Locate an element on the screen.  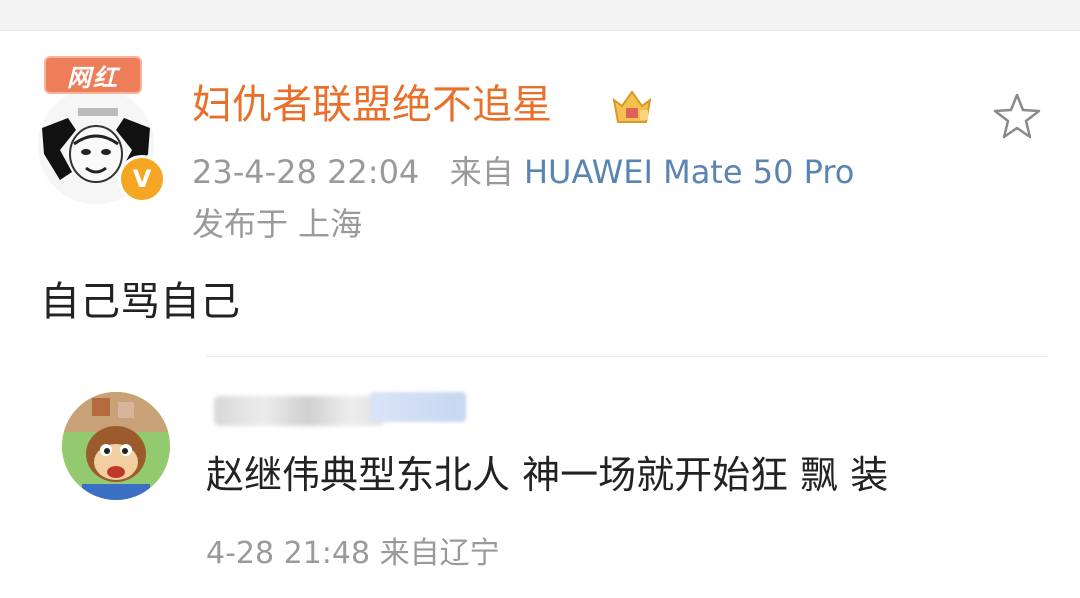
influencer-badge: 网红 is located at coordinates (93, 75).